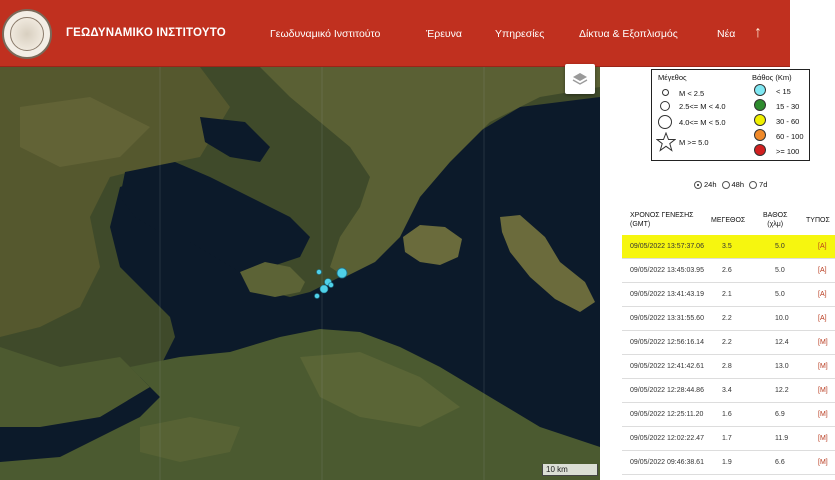  What do you see at coordinates (788, 151) in the screenshot?
I see `depth-item-5: >= 100` at bounding box center [788, 151].